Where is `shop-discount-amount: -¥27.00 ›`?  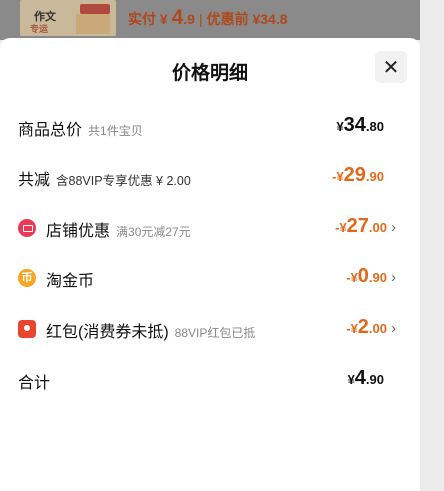
shop-discount-amount: -¥27.00 › is located at coordinates (365, 226).